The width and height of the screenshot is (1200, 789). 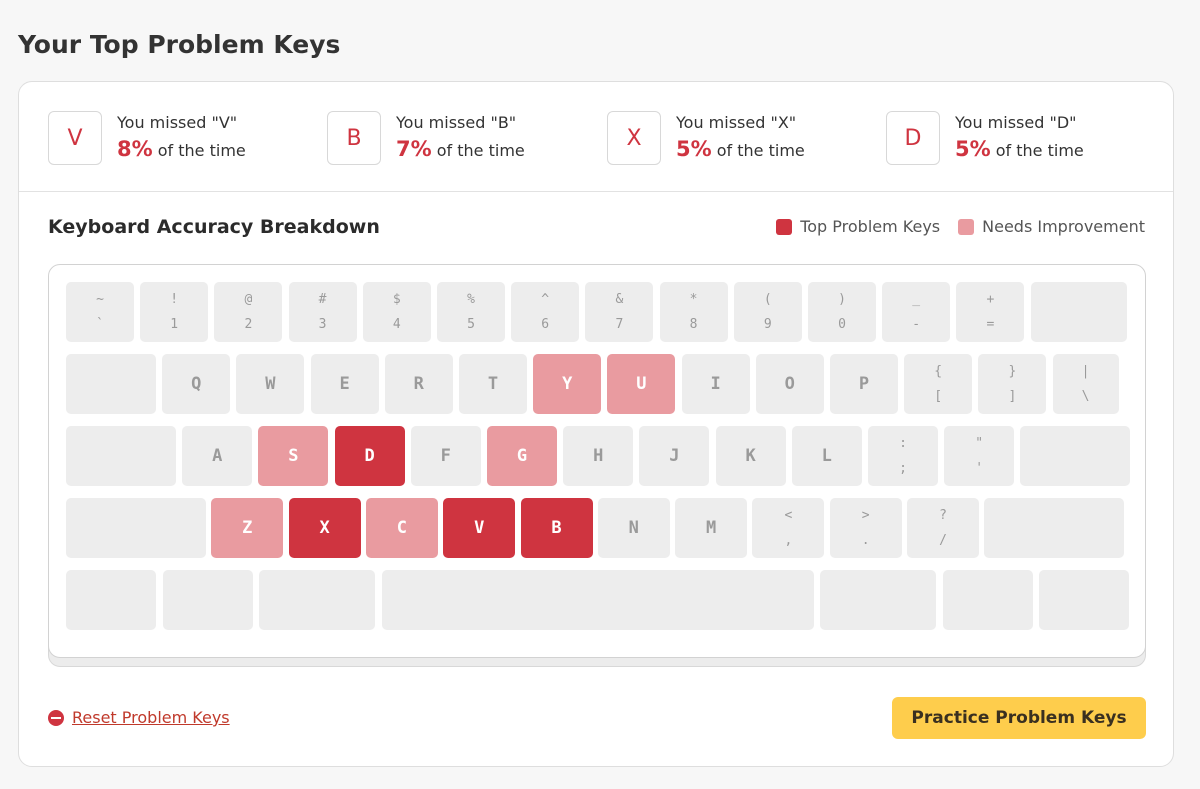 What do you see at coordinates (545, 312) in the screenshot?
I see `key: ^ 6` at bounding box center [545, 312].